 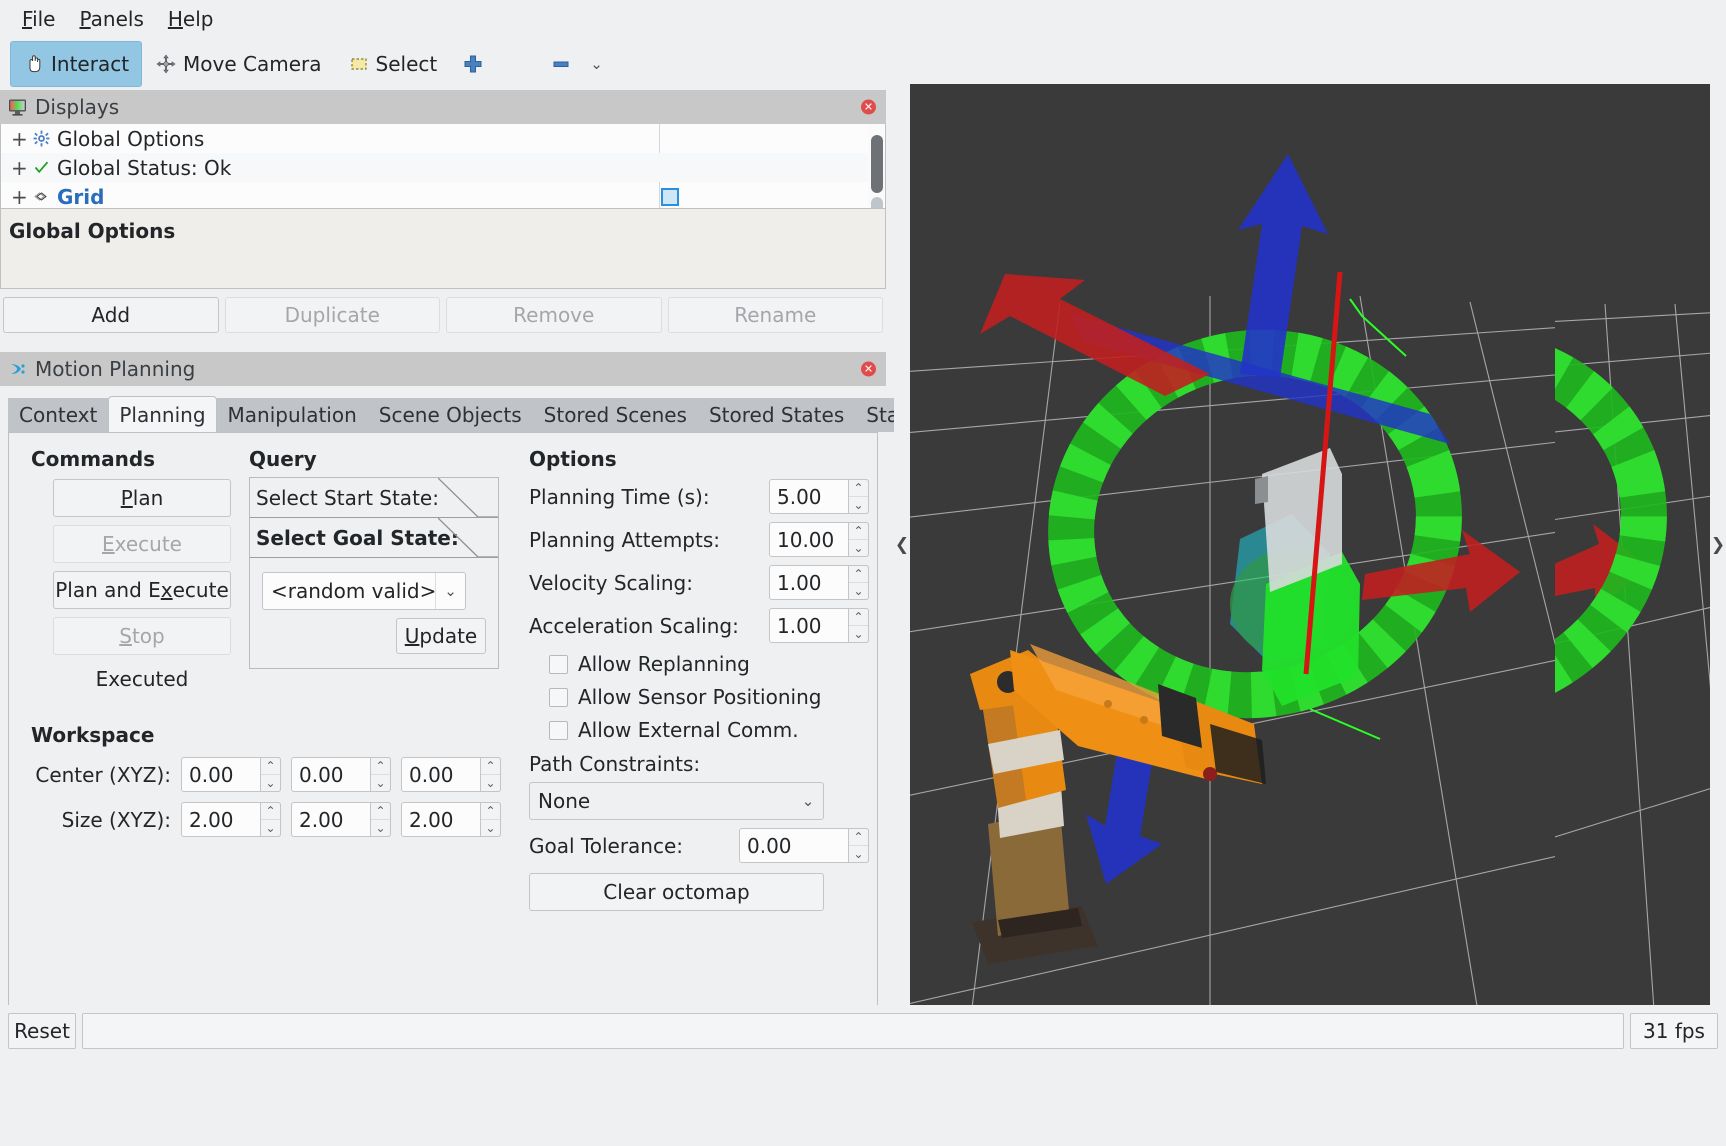 I want to click on tab-stored-scenes: Stored Scenes, so click(x=615, y=415).